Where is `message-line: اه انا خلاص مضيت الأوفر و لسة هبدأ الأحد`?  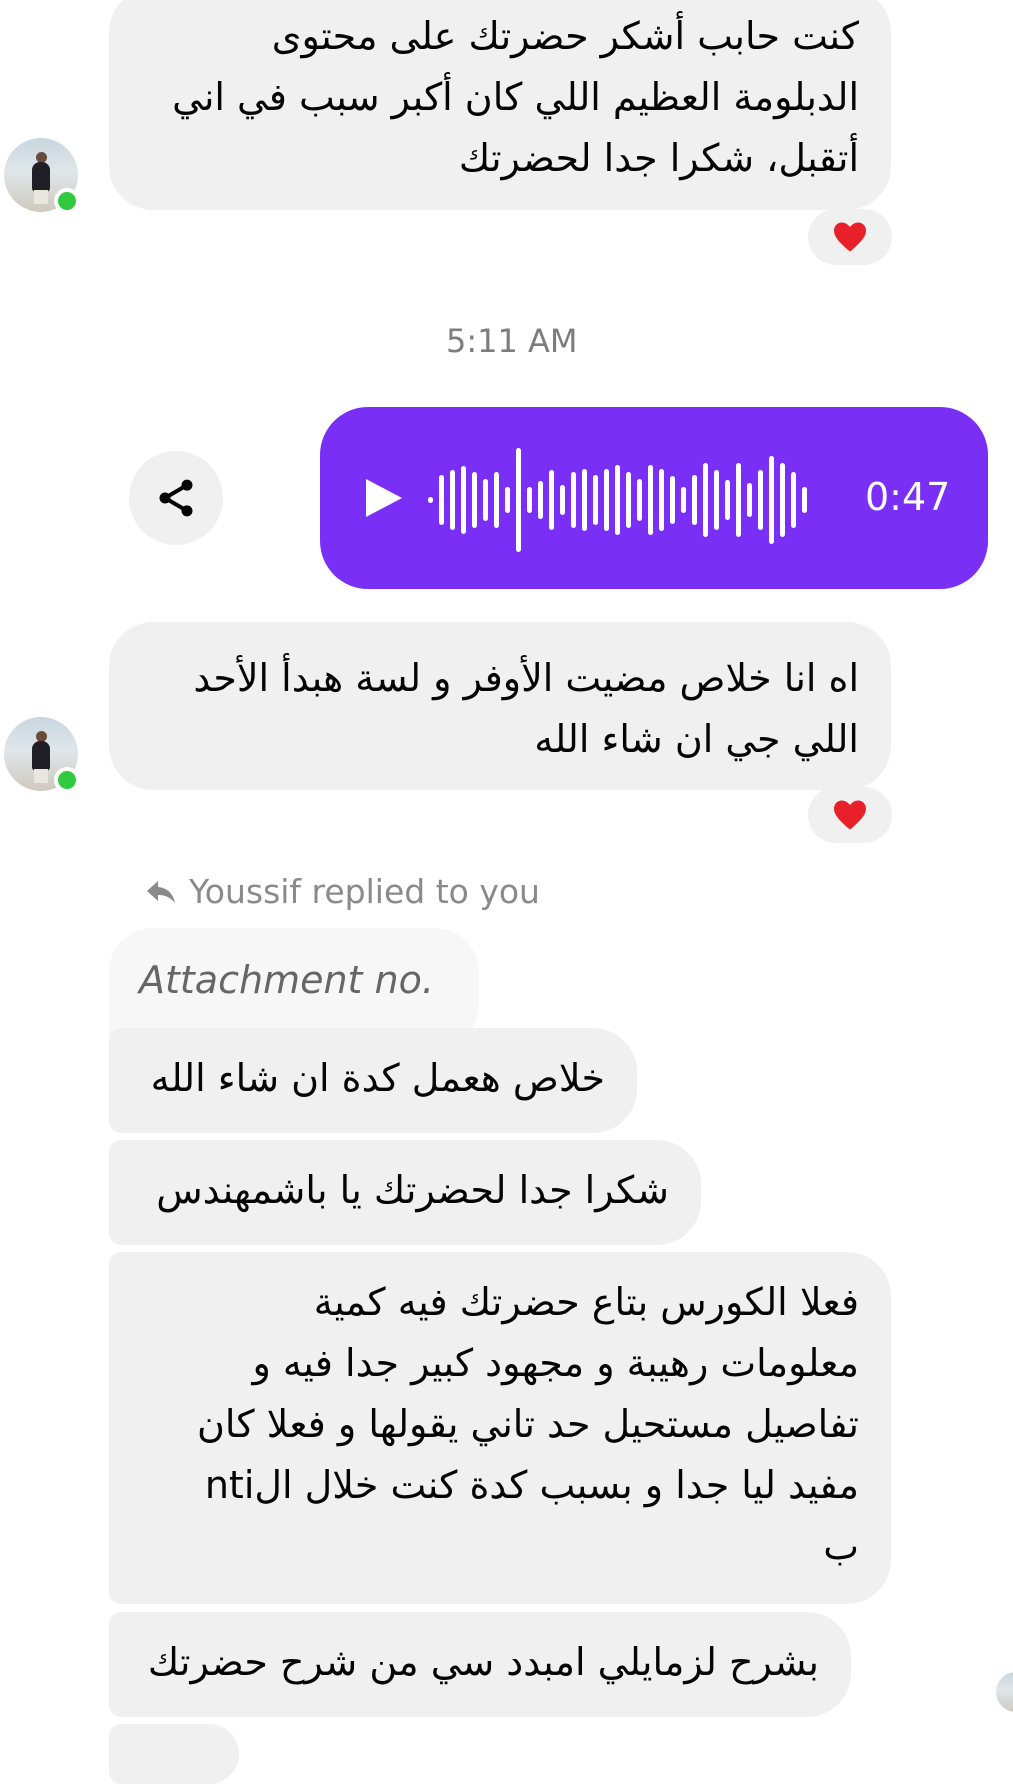
message-line: اه انا خلاص مضيت الأوفر و لسة هبدأ الأحد is located at coordinates (526, 678).